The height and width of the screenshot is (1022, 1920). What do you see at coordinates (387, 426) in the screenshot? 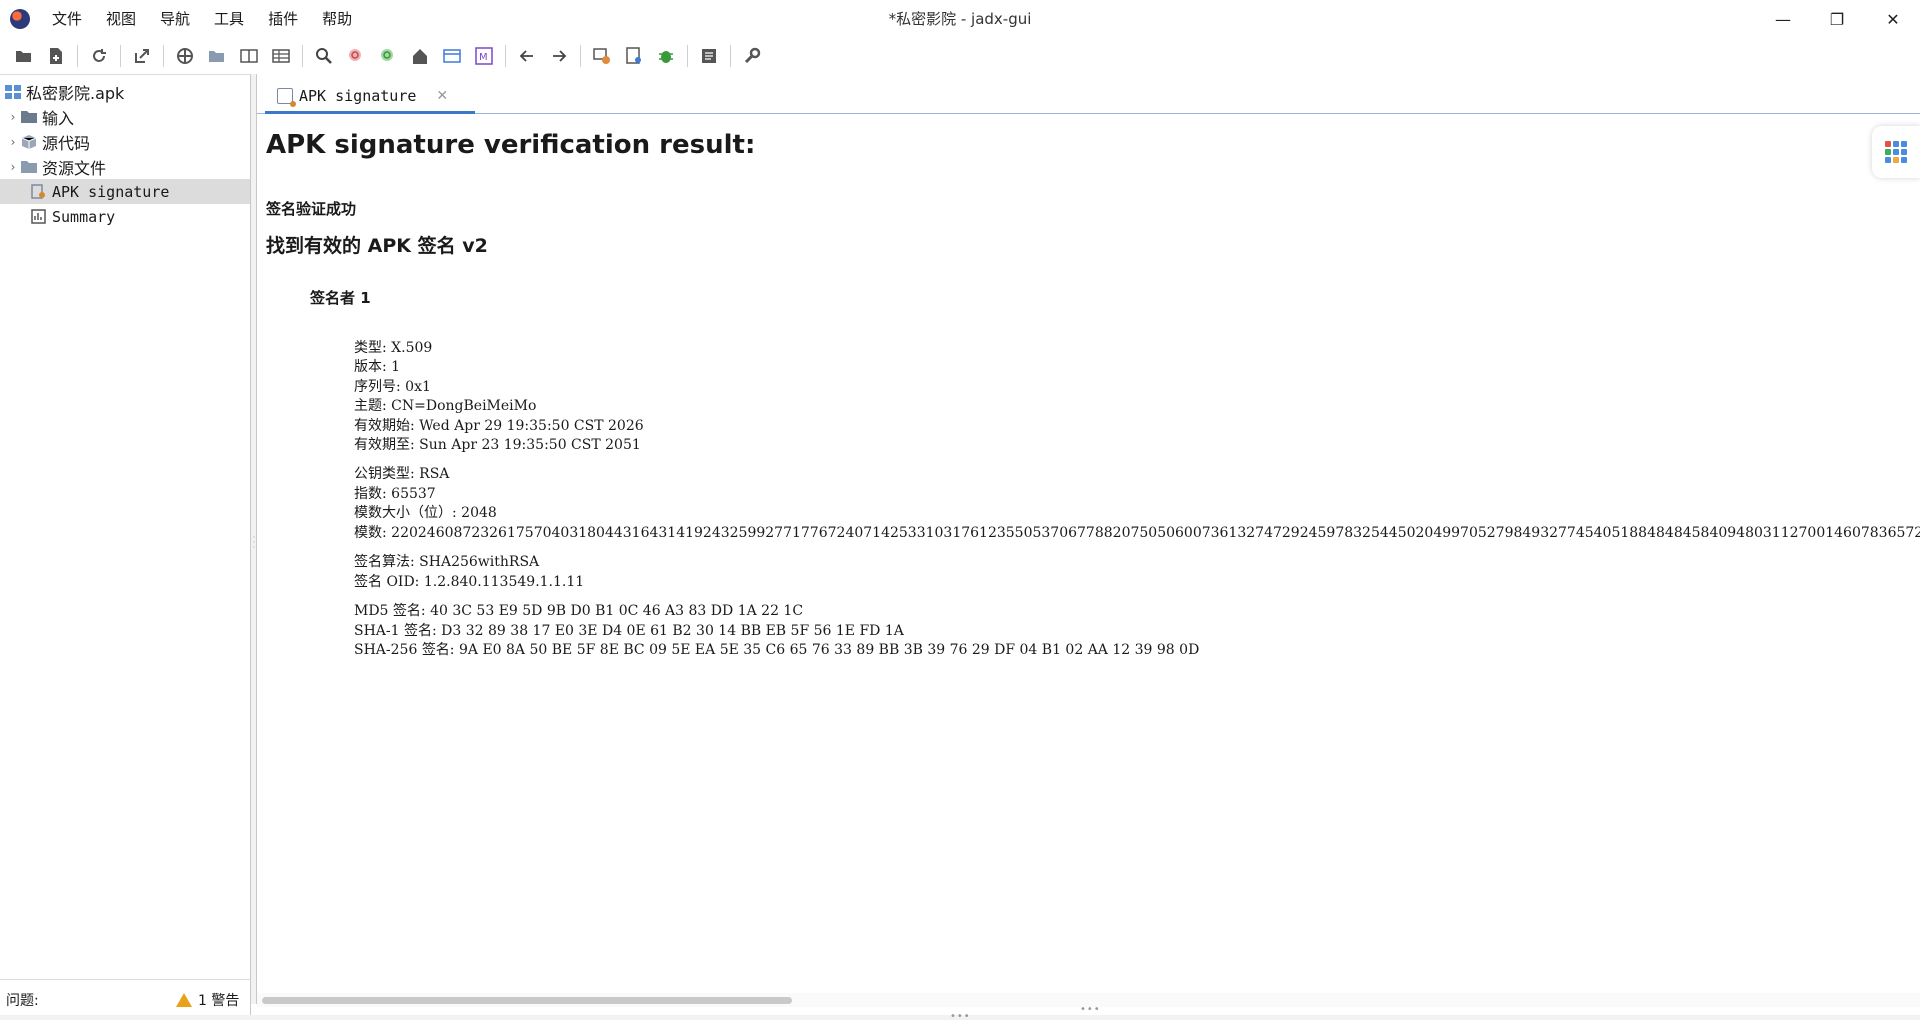
I see `field-label: 有效期始:` at bounding box center [387, 426].